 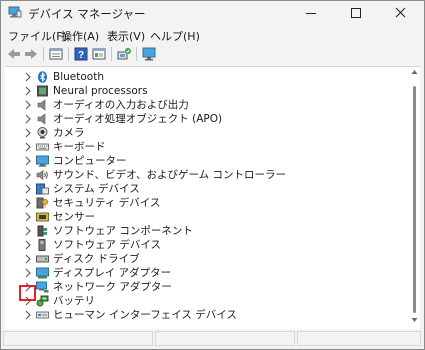 What do you see at coordinates (78, 77) in the screenshot?
I see `tree-item-label: Bluetooth` at bounding box center [78, 77].